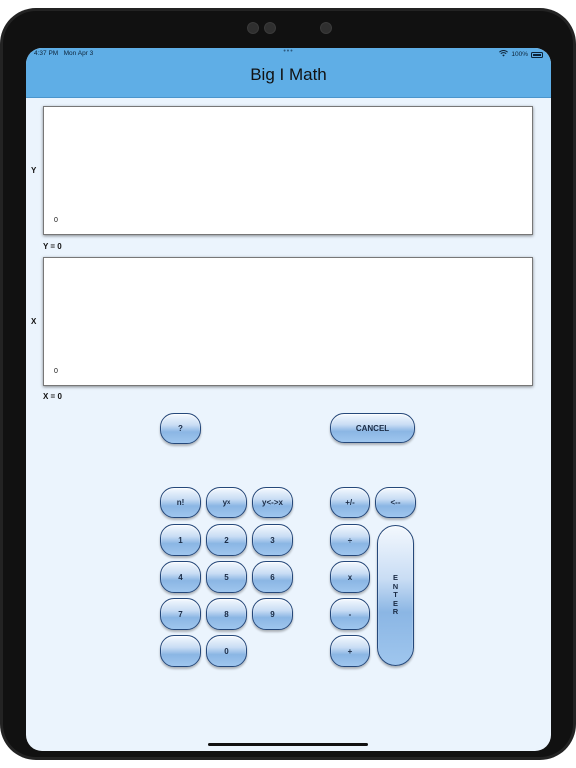 Image resolution: width=576 pixels, height=768 pixels. I want to click on cancel-button: CANCEL, so click(372, 428).